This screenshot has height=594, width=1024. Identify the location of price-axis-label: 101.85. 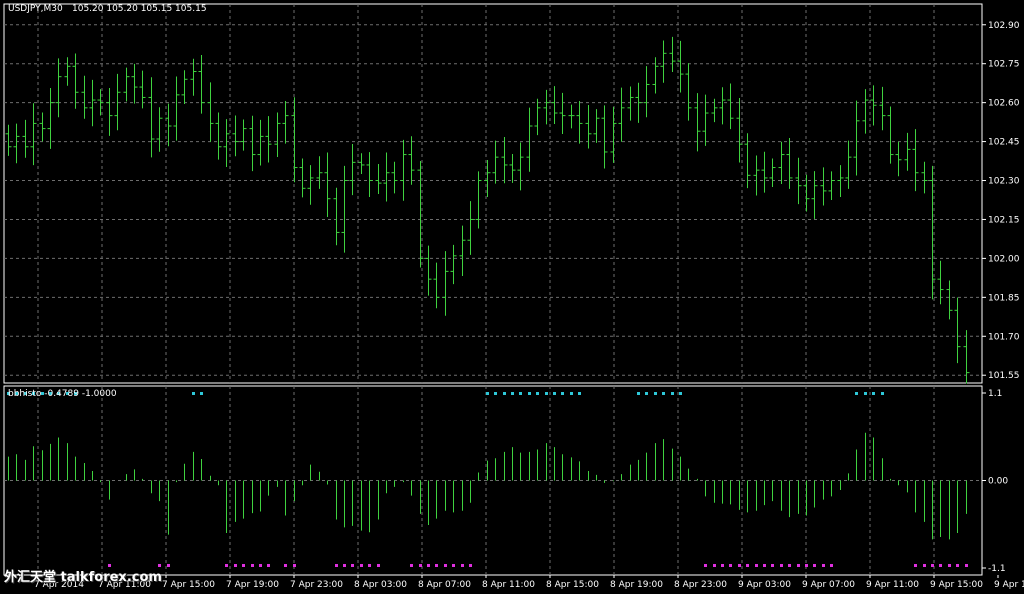
(1004, 298).